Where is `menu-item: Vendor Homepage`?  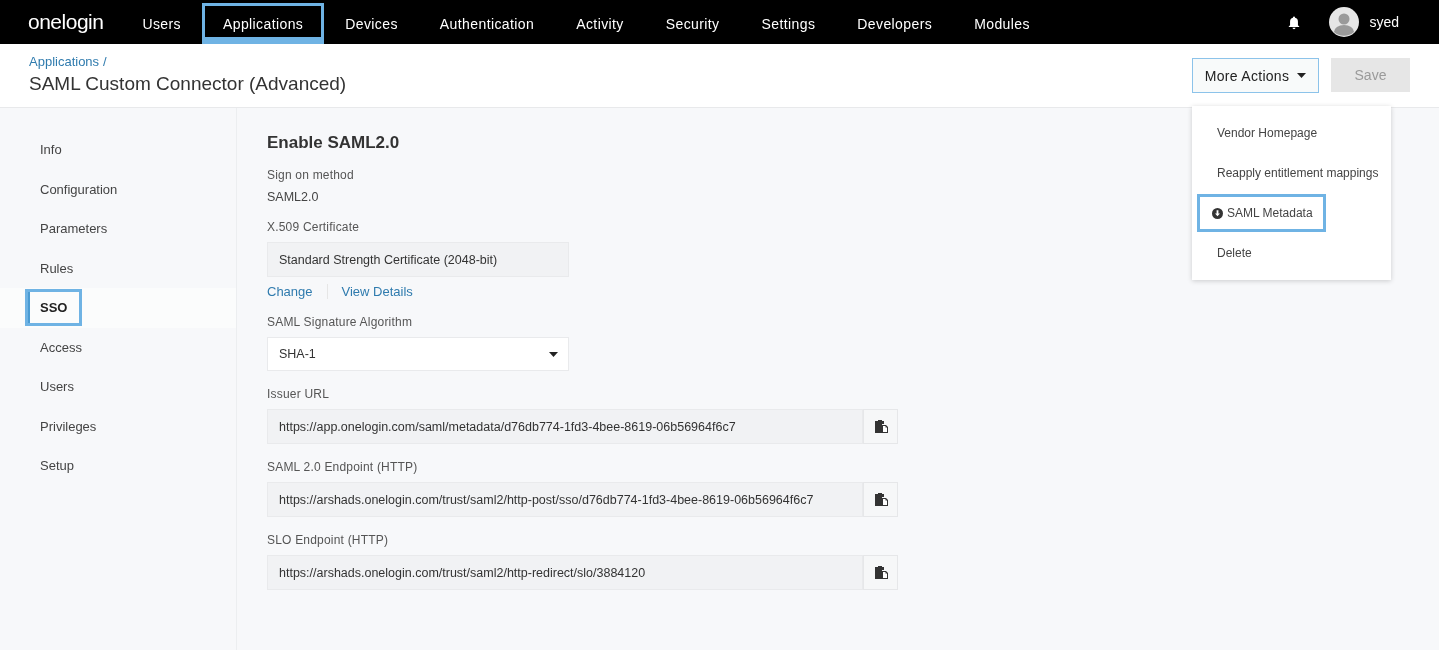
menu-item: Vendor Homepage is located at coordinates (1267, 133).